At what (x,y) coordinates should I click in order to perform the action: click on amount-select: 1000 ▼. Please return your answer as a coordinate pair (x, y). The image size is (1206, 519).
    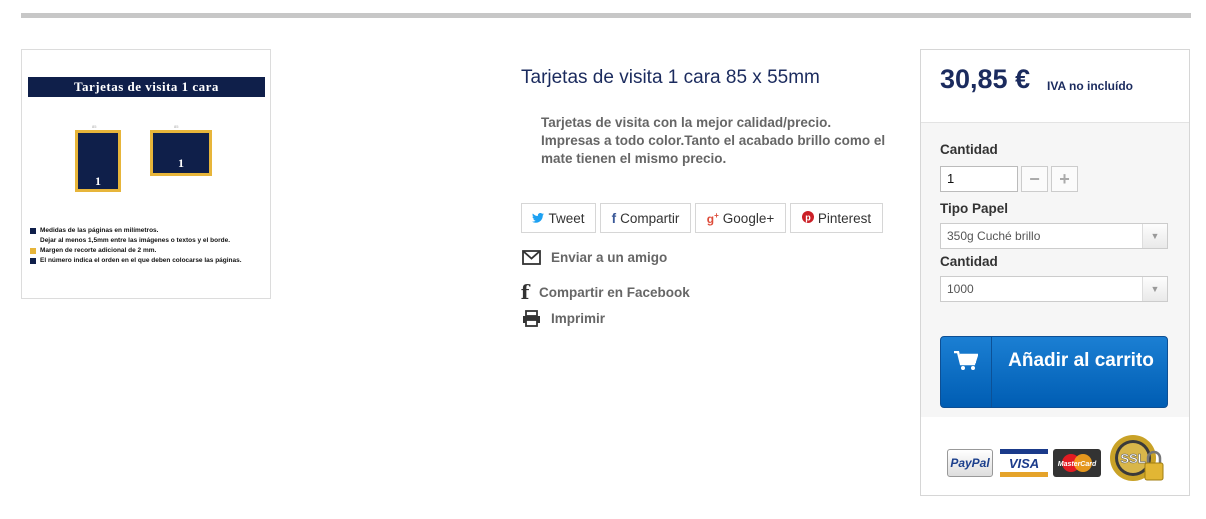
    Looking at the image, I should click on (1054, 289).